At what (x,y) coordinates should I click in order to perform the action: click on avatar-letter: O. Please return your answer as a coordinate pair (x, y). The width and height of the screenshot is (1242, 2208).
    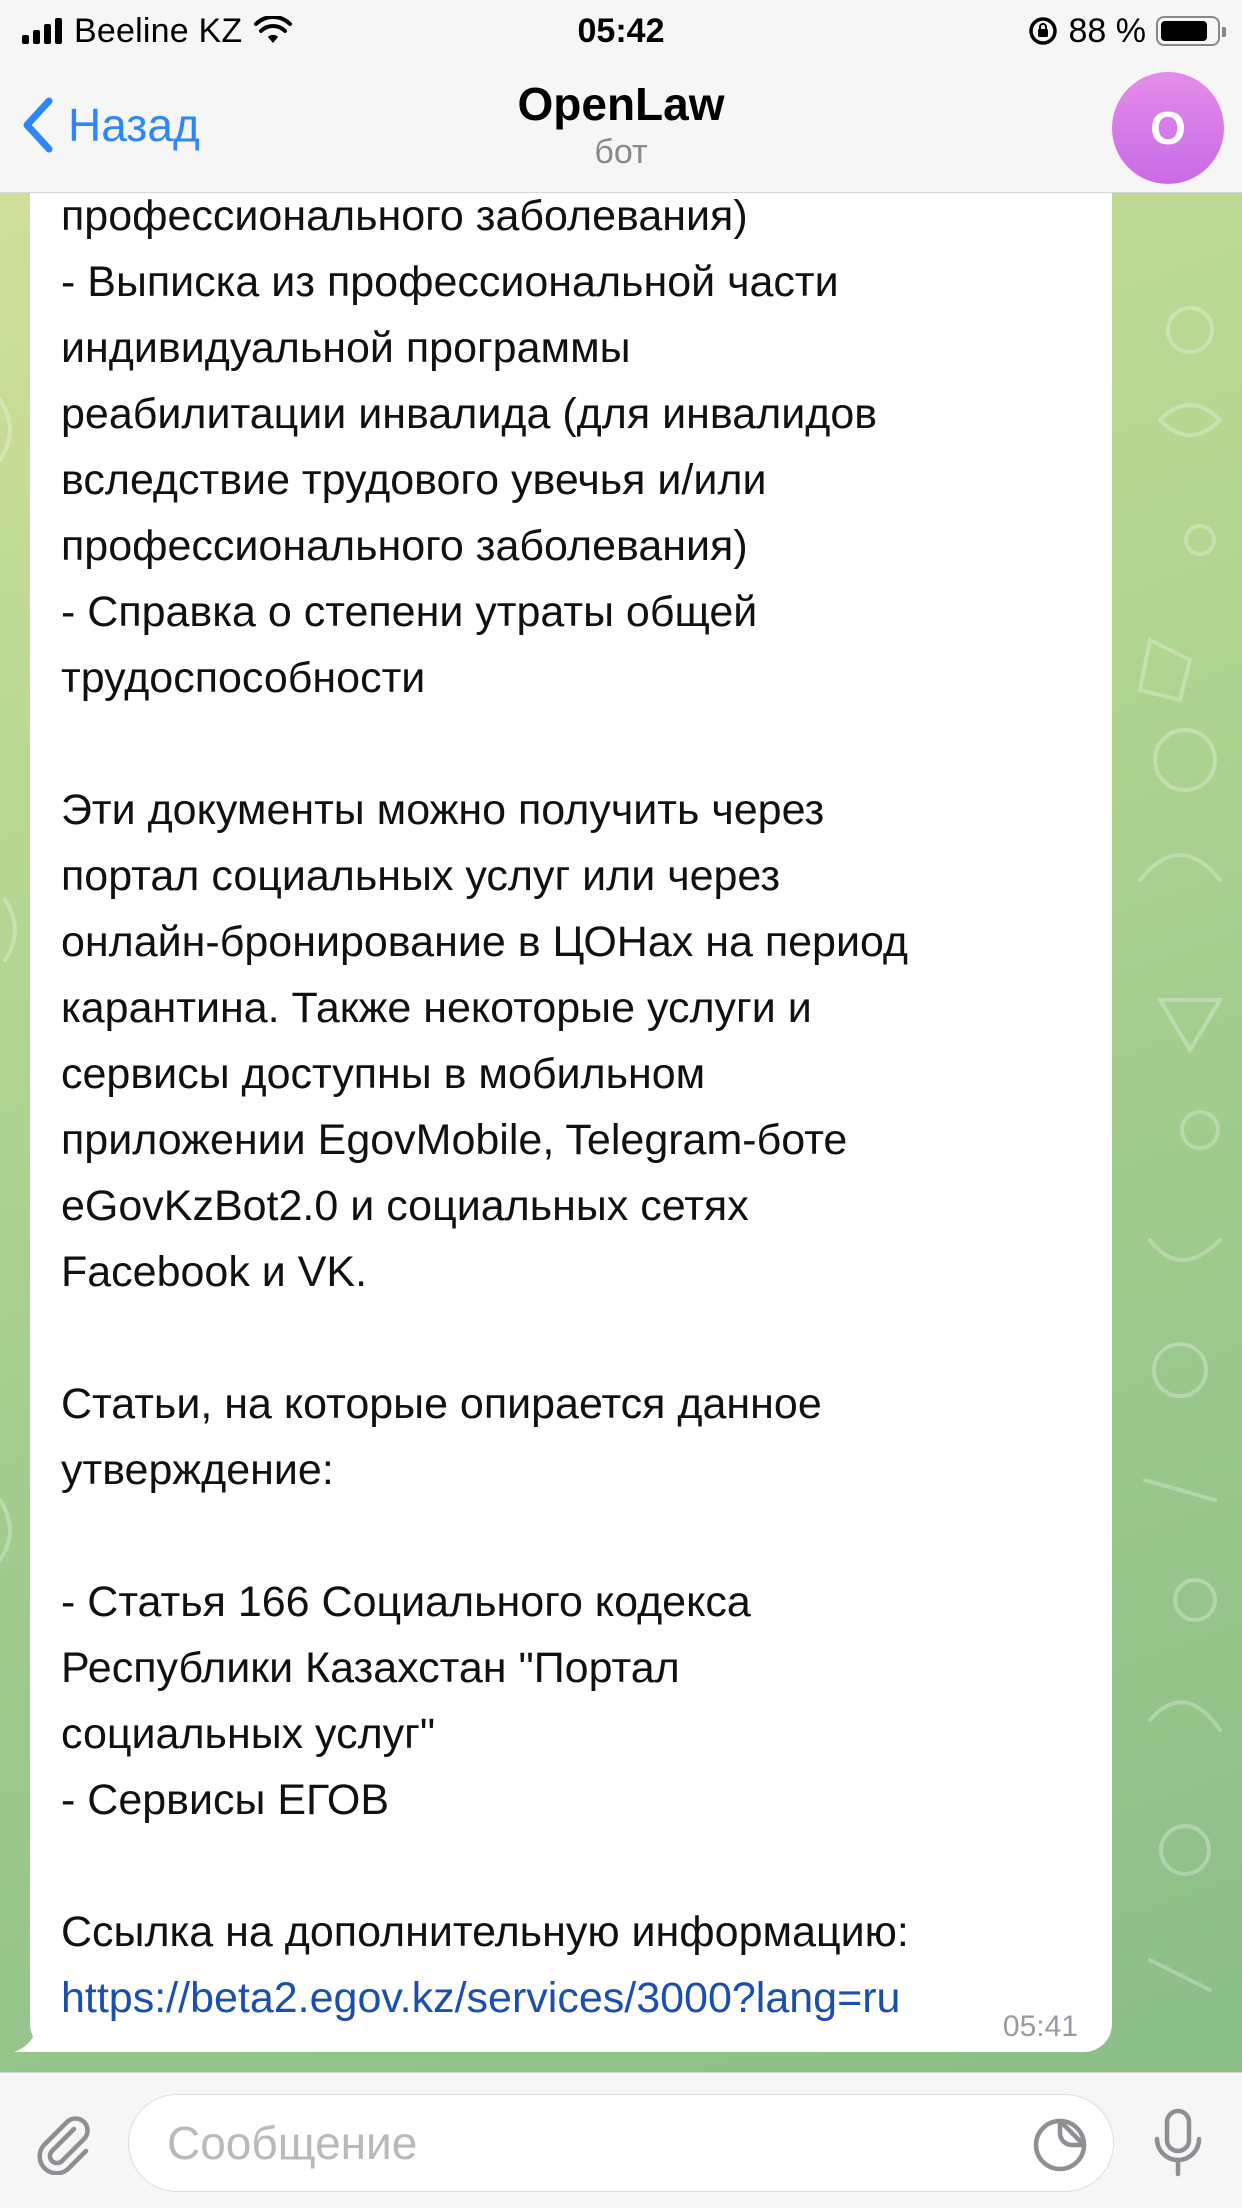
    Looking at the image, I should click on (1168, 128).